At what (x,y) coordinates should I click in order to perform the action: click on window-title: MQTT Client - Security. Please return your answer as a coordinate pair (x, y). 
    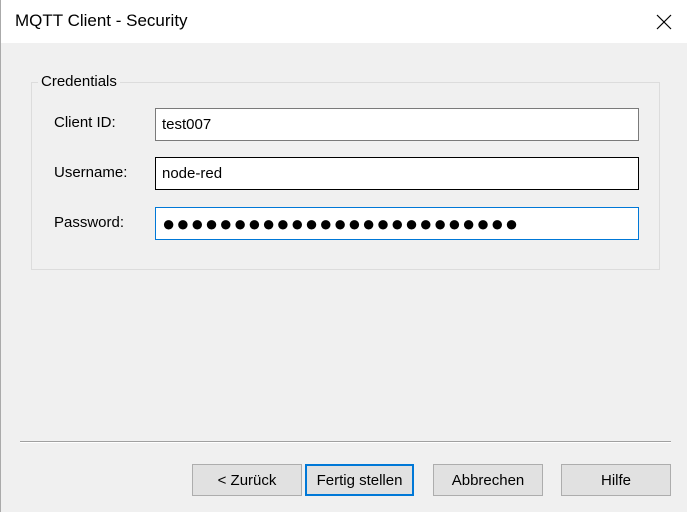
    Looking at the image, I should click on (101, 20).